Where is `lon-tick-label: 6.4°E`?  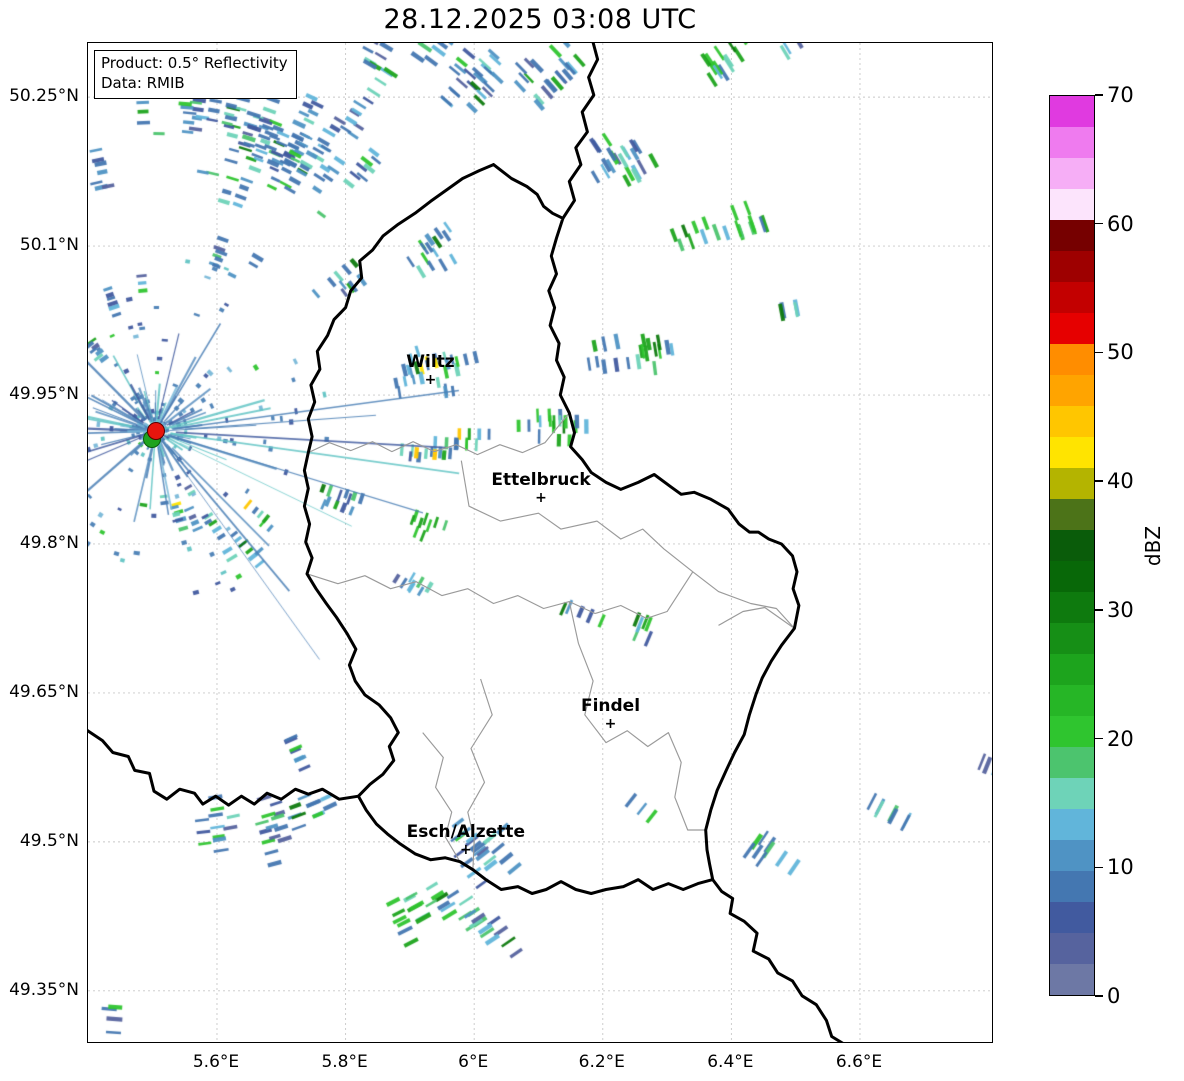 lon-tick-label: 6.4°E is located at coordinates (730, 1062).